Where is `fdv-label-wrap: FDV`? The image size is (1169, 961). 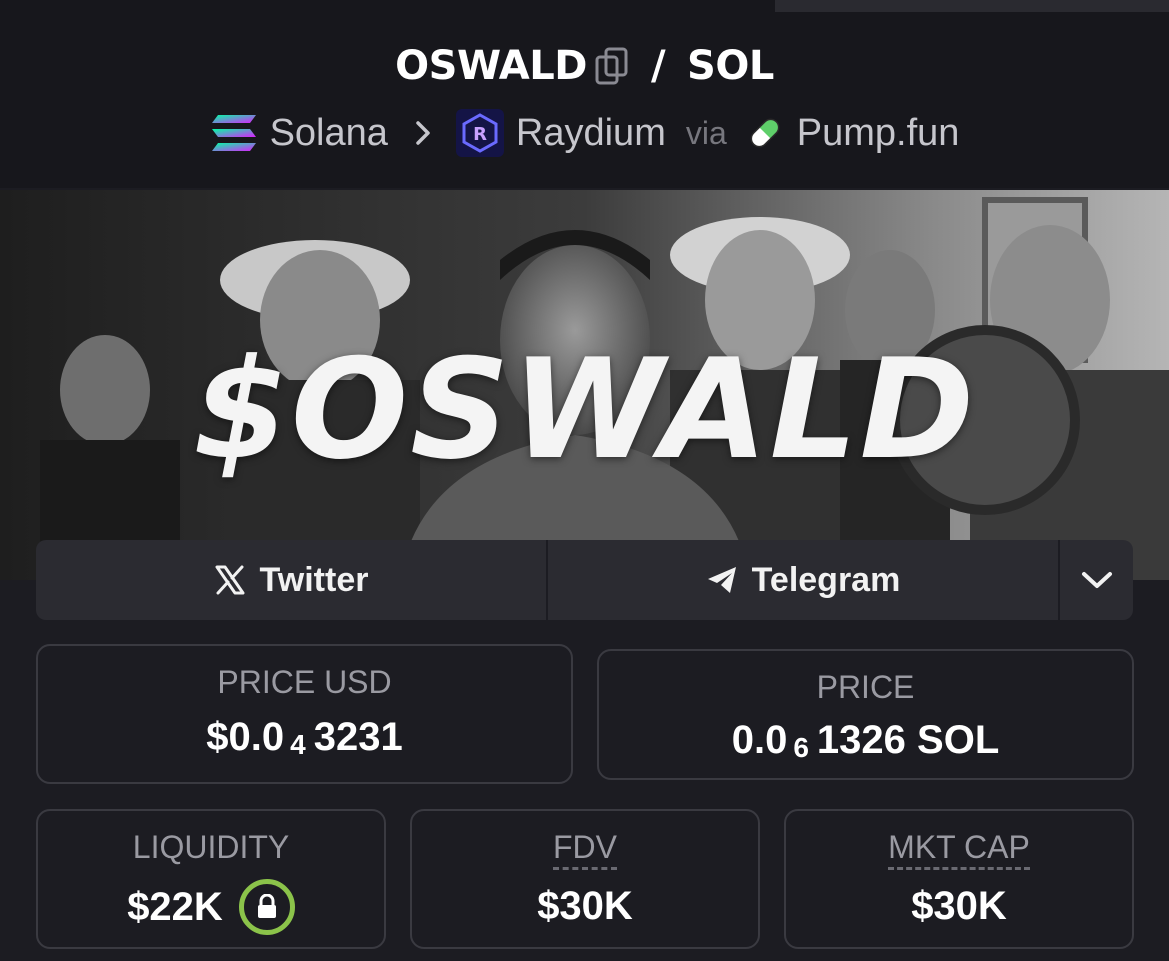
fdv-label-wrap: FDV is located at coordinates (585, 849).